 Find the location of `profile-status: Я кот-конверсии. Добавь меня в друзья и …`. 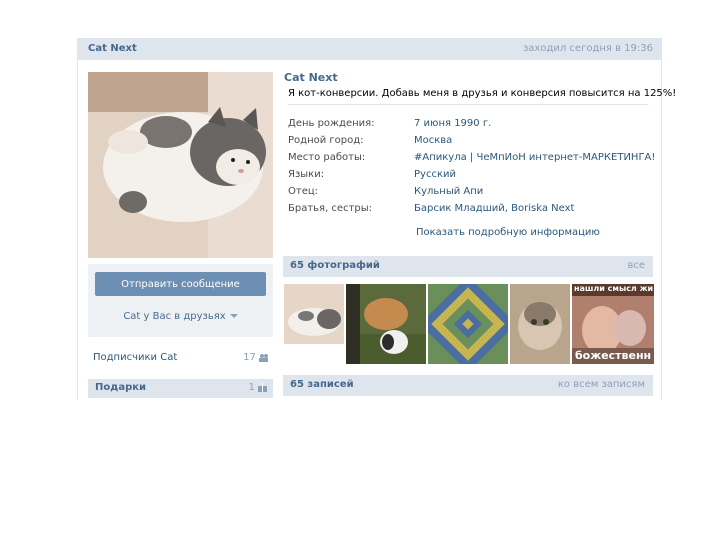

profile-status: Я кот-конверсии. Добавь меня в друзья и … is located at coordinates (482, 93).